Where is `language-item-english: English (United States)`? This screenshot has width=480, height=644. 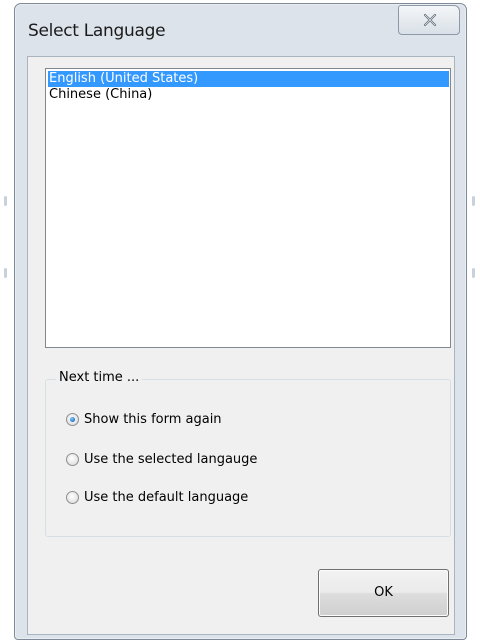
language-item-english: English (United States) is located at coordinates (248, 79).